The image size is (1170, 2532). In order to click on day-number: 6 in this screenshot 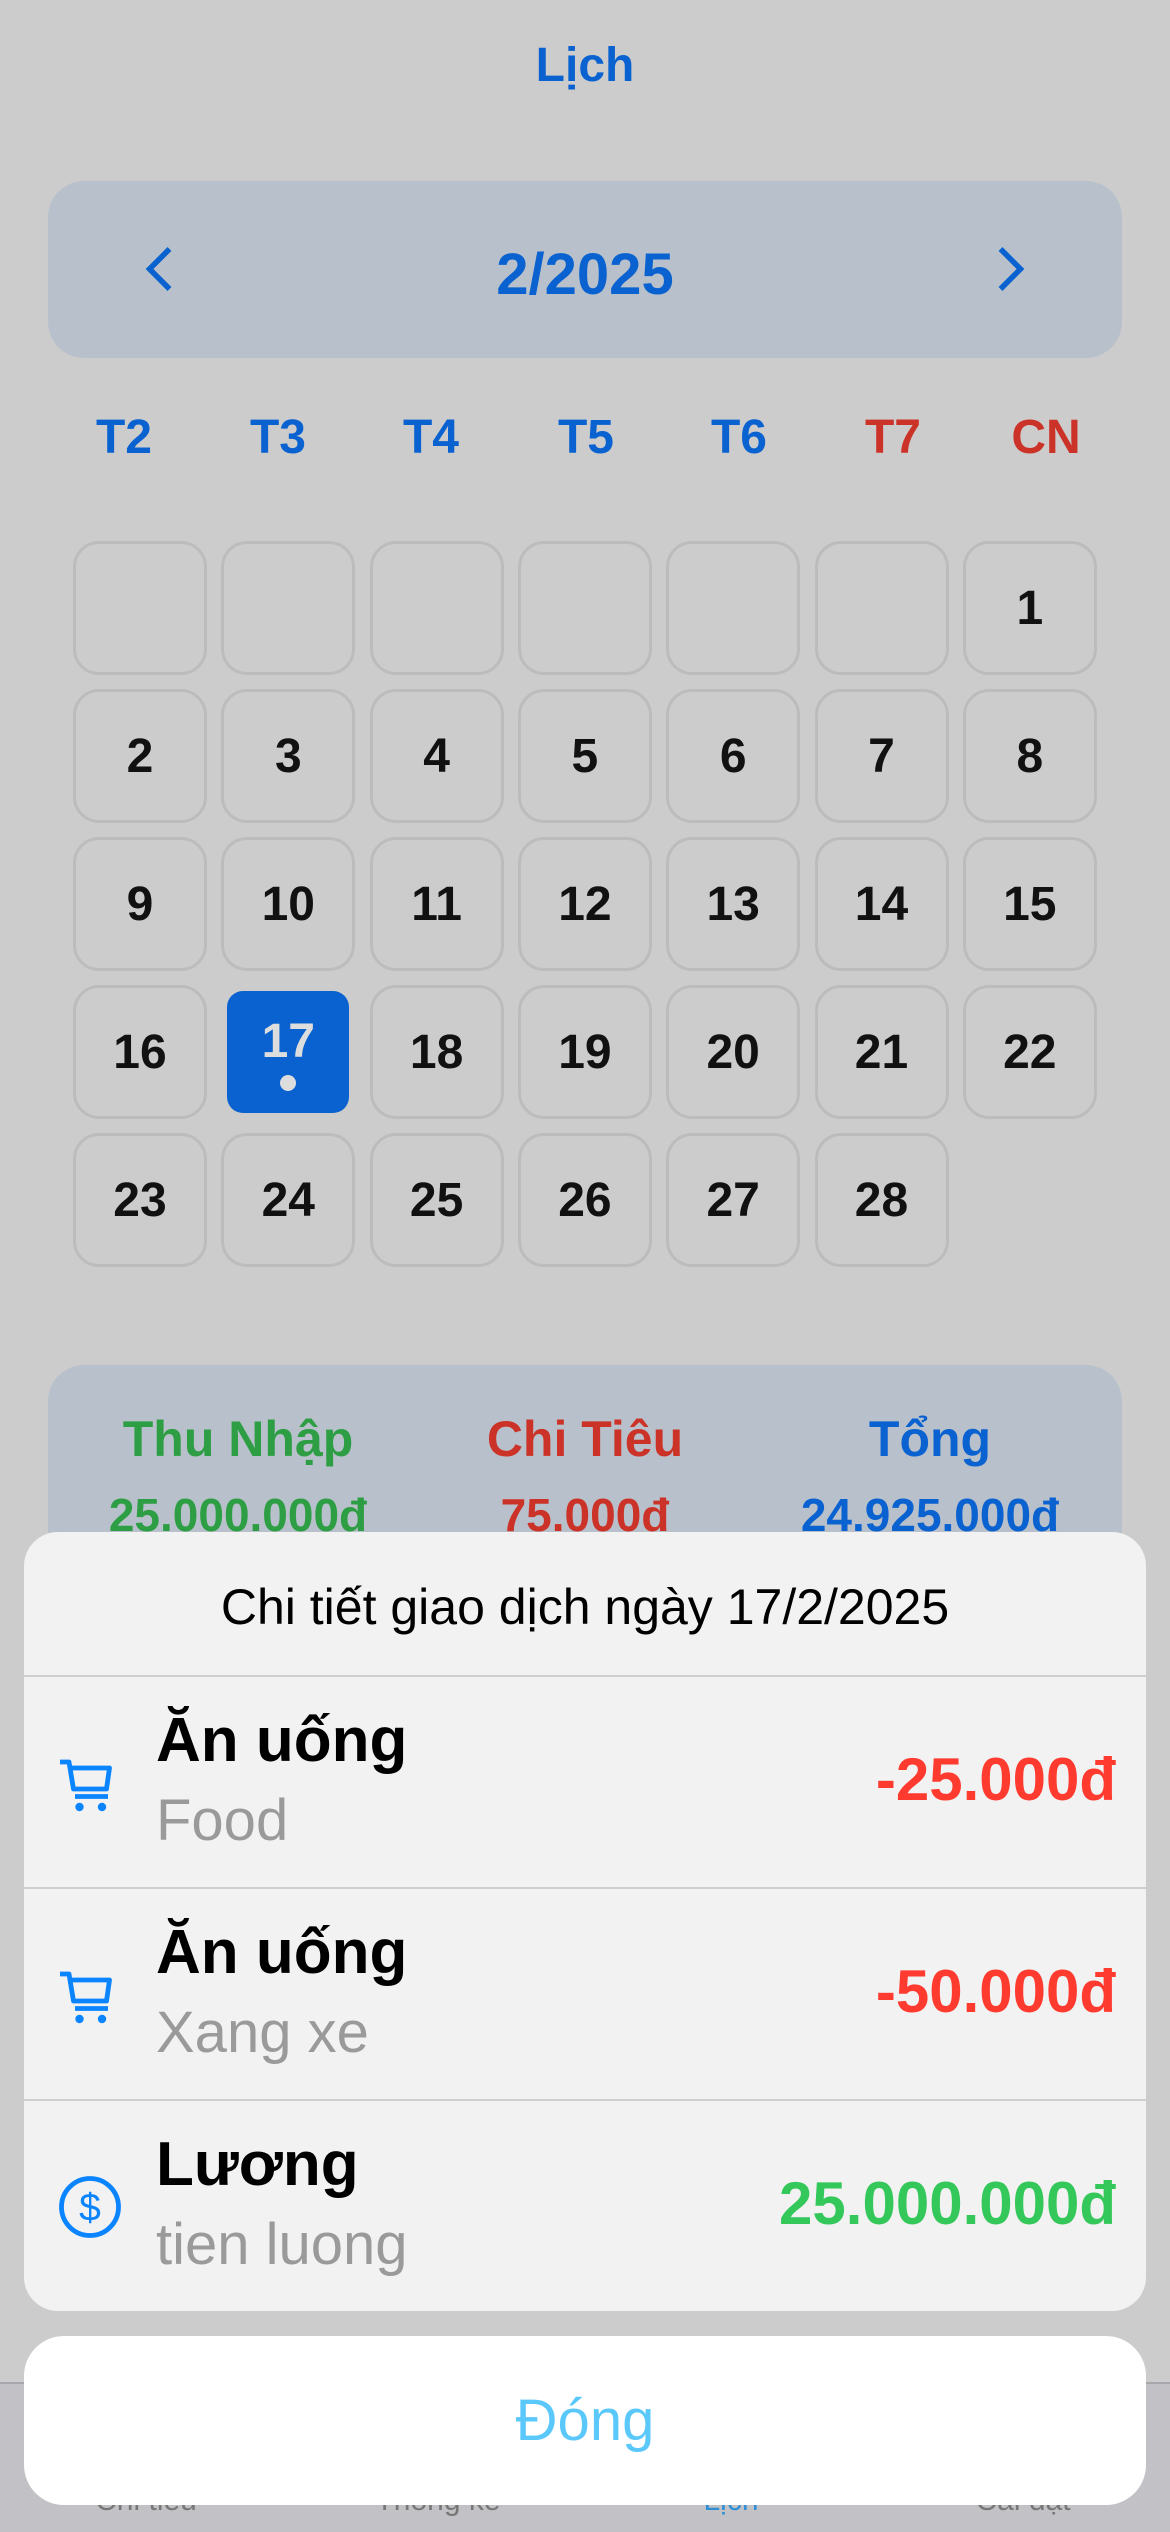, I will do `click(733, 756)`.